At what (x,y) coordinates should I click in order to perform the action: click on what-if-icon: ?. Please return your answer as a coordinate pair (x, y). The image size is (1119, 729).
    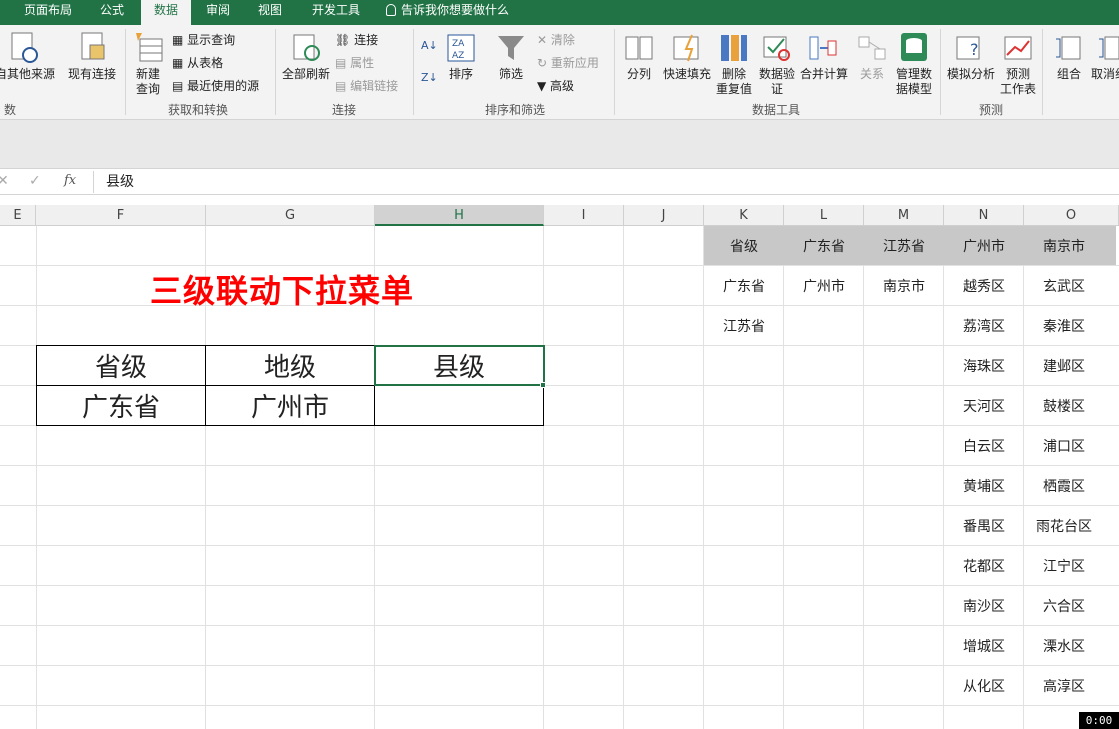
    Looking at the image, I should click on (968, 48).